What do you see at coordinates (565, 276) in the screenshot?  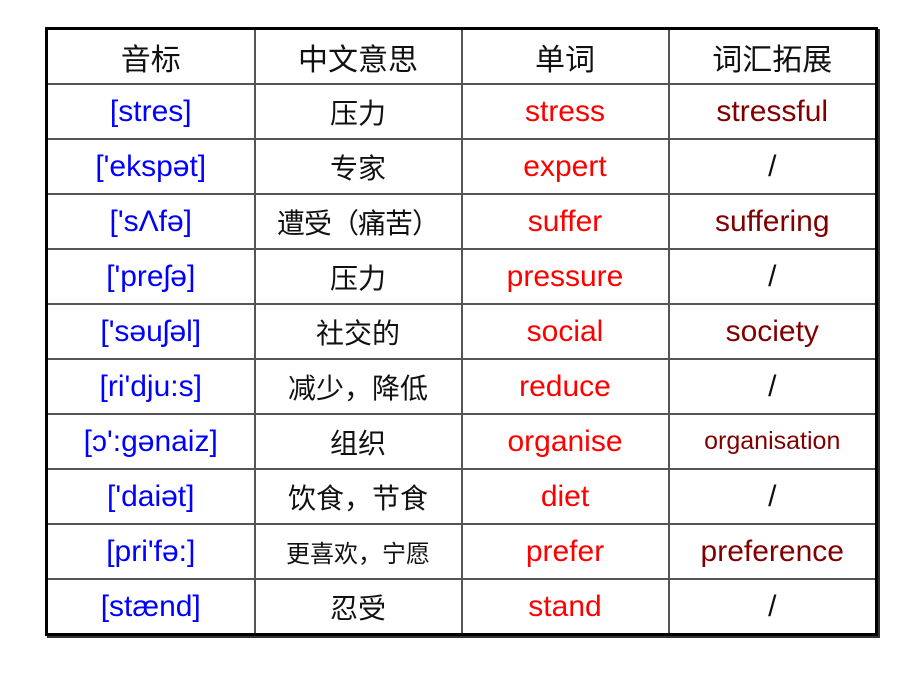 I see `word-cell: pressure` at bounding box center [565, 276].